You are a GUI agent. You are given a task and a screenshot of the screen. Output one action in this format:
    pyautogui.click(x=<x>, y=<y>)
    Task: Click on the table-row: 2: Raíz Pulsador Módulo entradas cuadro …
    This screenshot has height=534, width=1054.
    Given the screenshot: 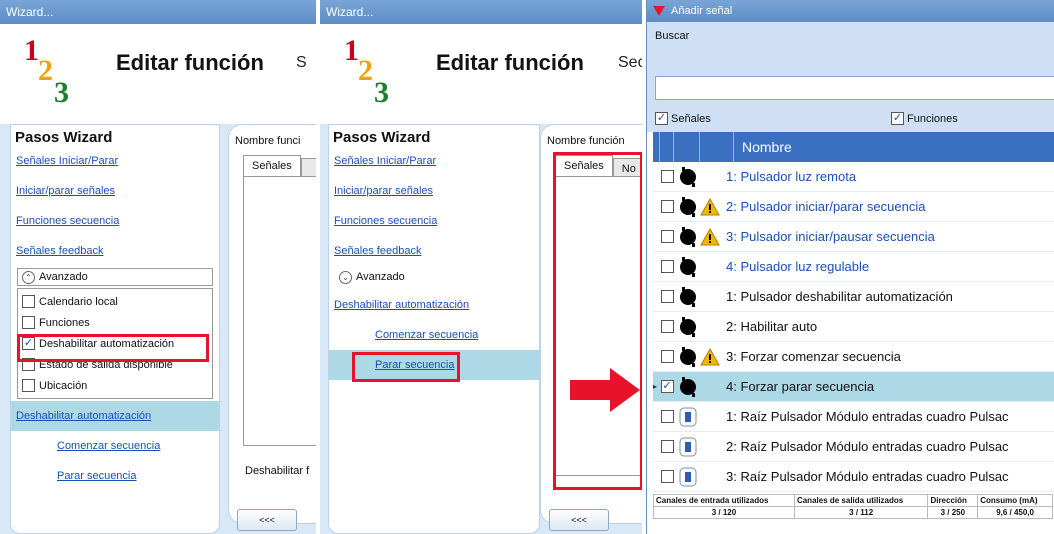 What is the action you would take?
    pyautogui.click(x=853, y=447)
    